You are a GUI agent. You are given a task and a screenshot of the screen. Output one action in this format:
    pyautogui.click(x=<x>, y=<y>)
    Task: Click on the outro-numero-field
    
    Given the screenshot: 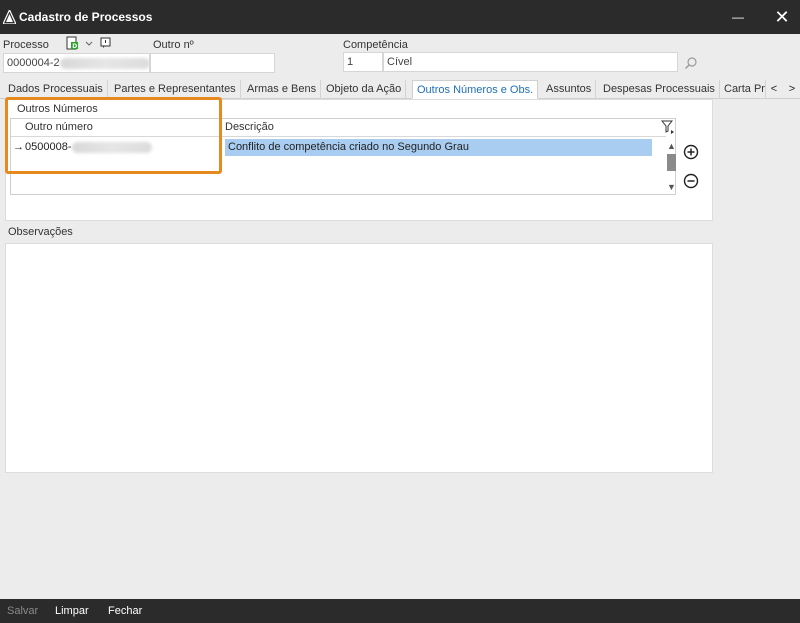 What is the action you would take?
    pyautogui.click(x=212, y=63)
    